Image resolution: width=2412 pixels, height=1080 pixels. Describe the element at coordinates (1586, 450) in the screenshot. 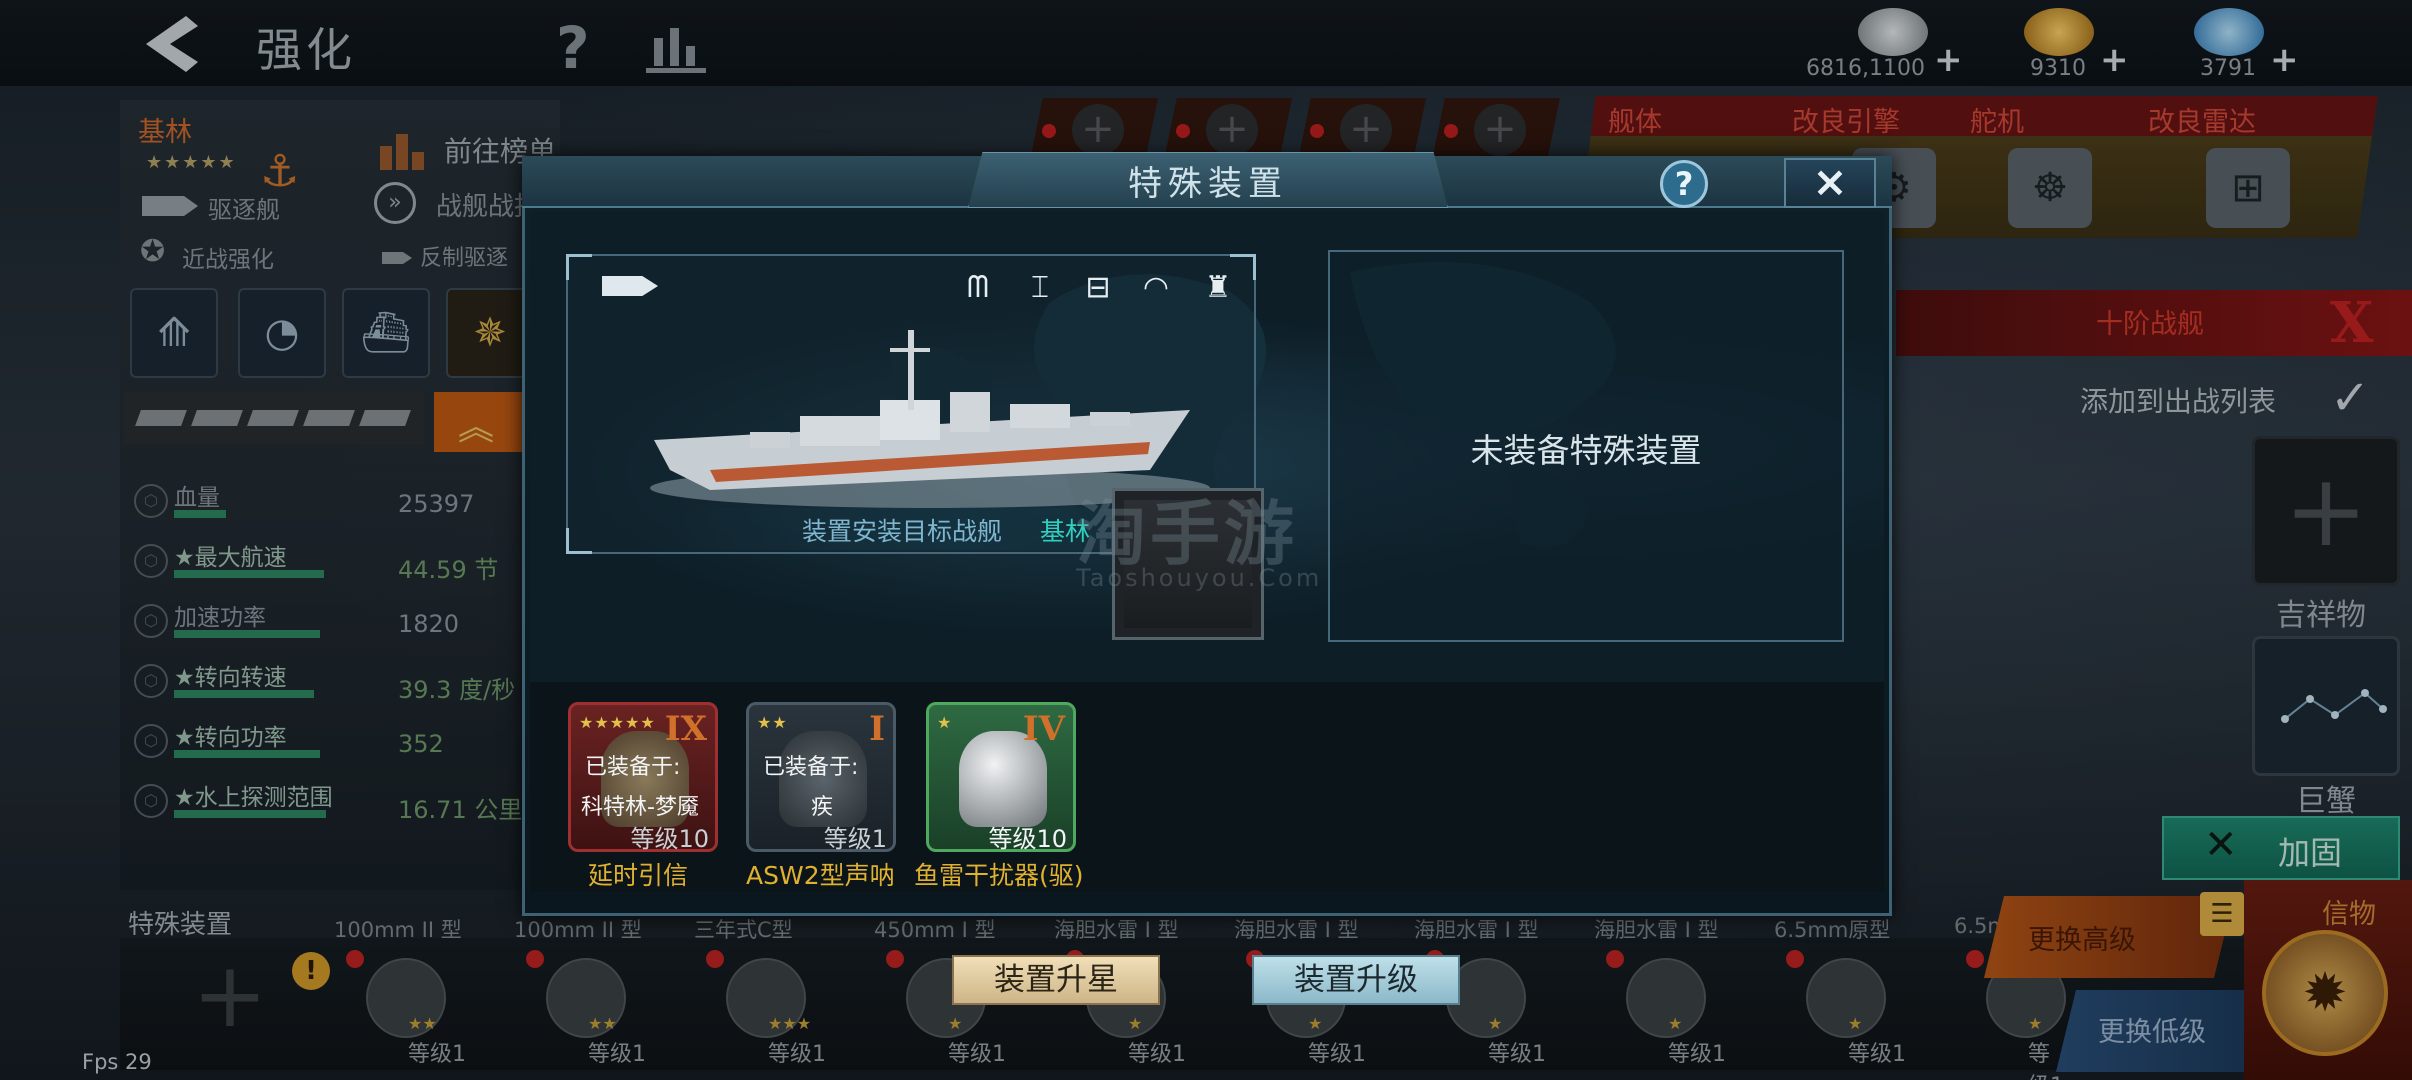

I see `no-device-text: 未装备特殊装置` at that location.